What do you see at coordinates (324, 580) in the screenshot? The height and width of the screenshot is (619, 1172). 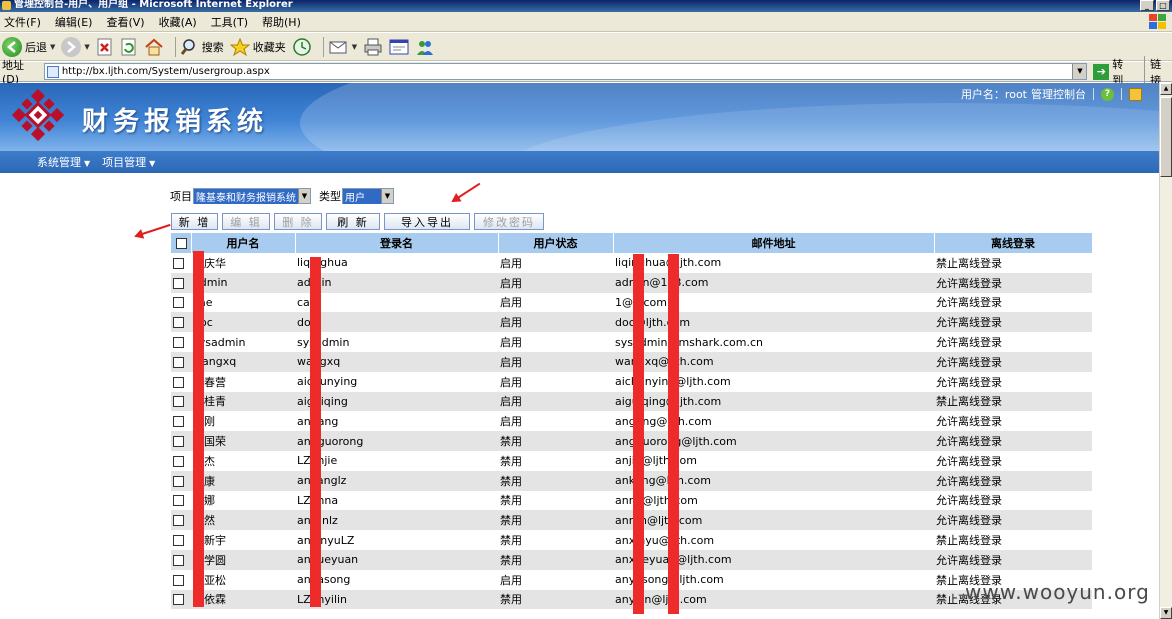 I see `login-cell: anyasong` at bounding box center [324, 580].